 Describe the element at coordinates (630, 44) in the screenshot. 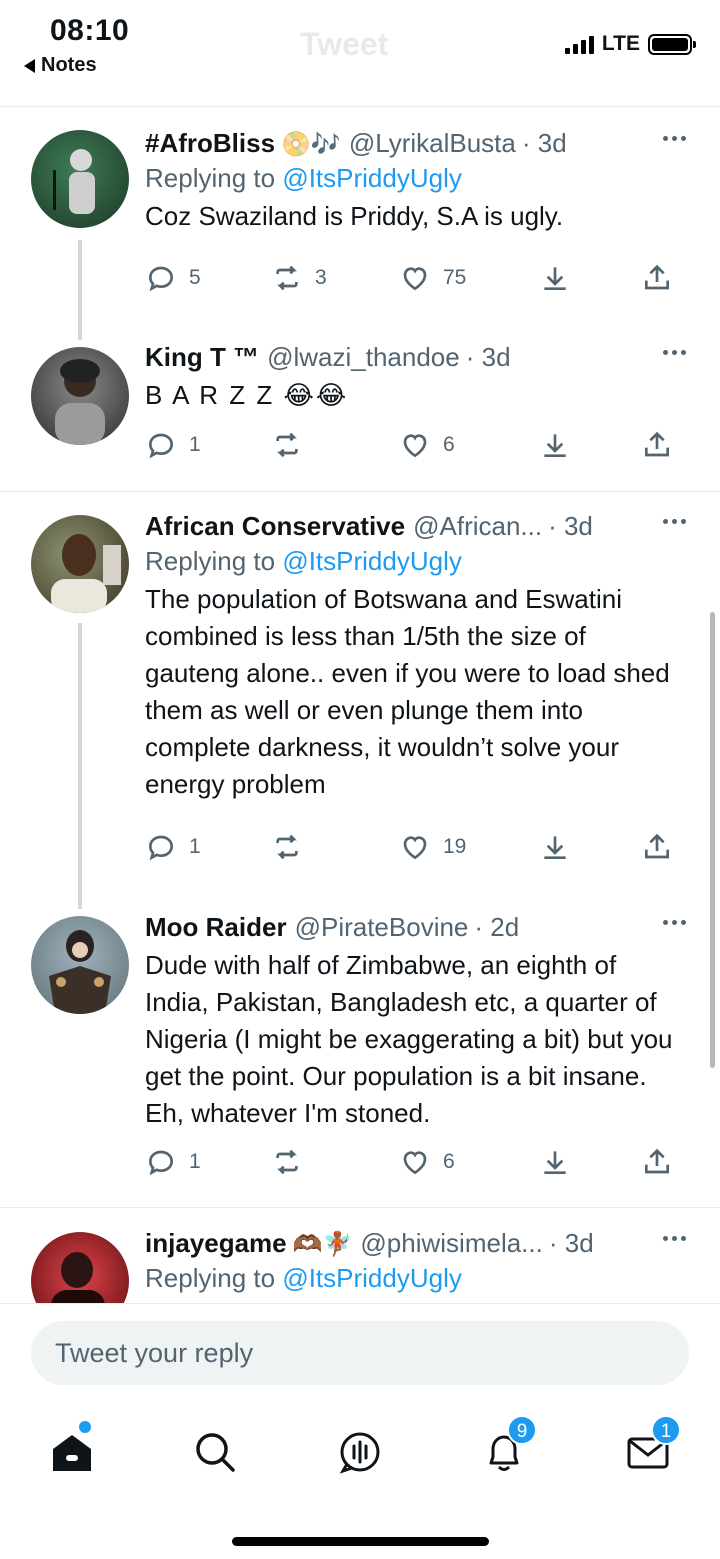

I see `system-indicators: LTE` at that location.